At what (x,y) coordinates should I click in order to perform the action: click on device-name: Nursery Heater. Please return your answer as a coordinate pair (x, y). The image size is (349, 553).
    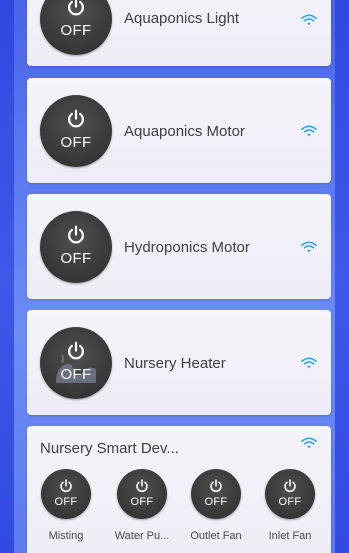
    Looking at the image, I should click on (175, 363).